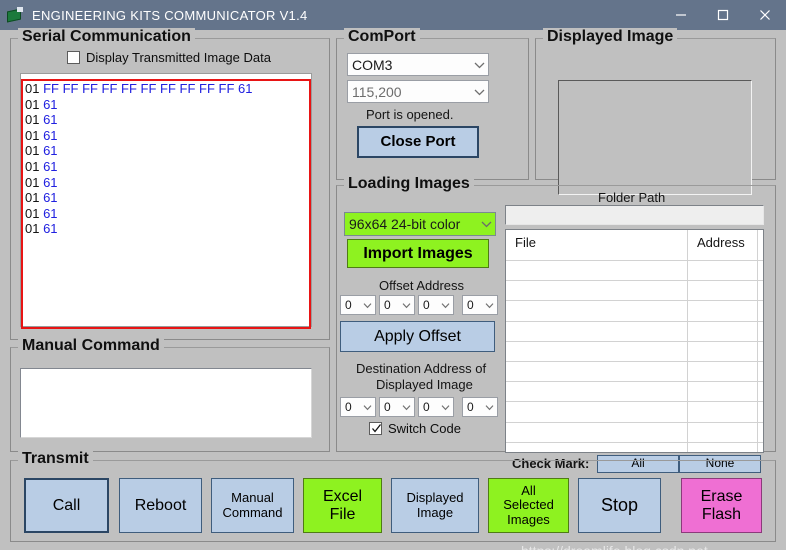  Describe the element at coordinates (55, 459) in the screenshot. I see `transmit-caption: Transmit` at that location.